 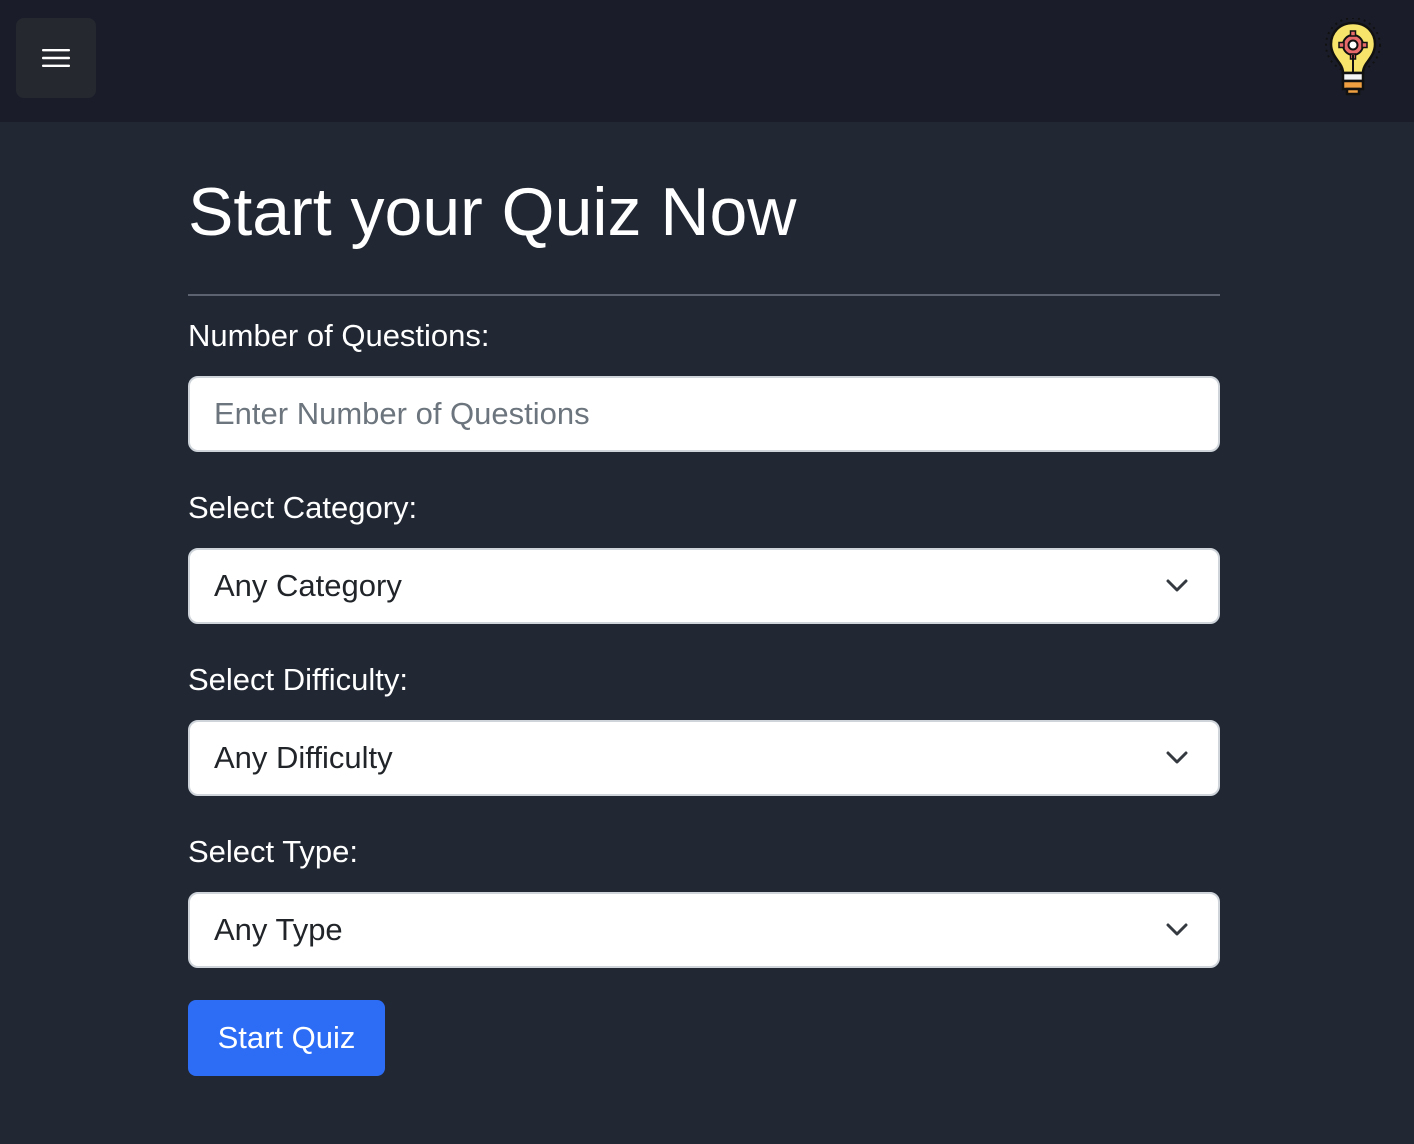 What do you see at coordinates (704, 758) in the screenshot?
I see `difficulty-select: Any Difficulty` at bounding box center [704, 758].